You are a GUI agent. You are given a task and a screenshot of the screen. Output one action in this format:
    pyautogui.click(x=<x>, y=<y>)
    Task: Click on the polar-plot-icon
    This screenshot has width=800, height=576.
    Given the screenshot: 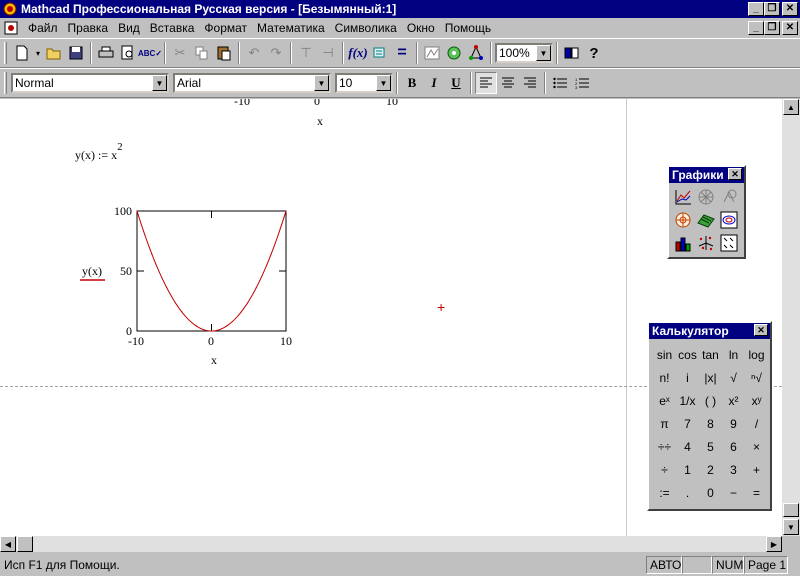 What is the action you would take?
    pyautogui.click(x=706, y=197)
    